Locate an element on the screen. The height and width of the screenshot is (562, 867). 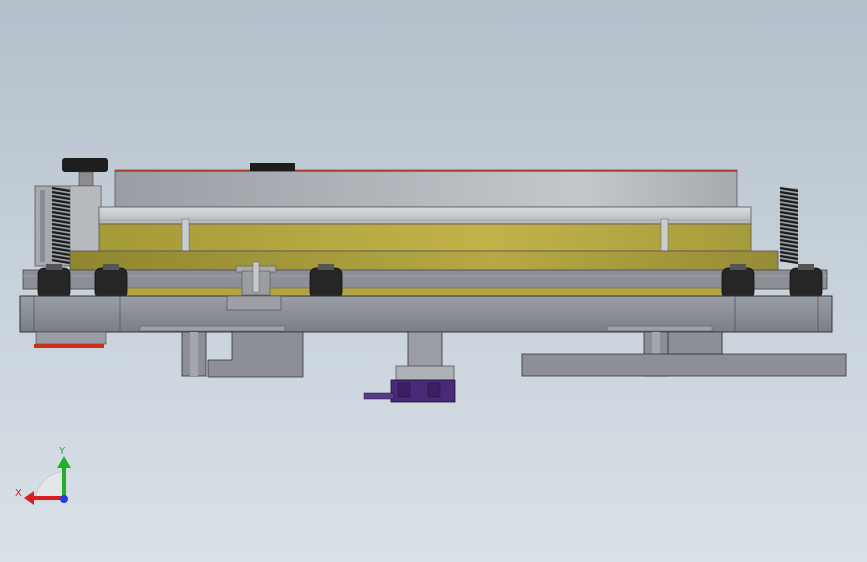
top-carriage-plate is located at coordinates (426, 185).